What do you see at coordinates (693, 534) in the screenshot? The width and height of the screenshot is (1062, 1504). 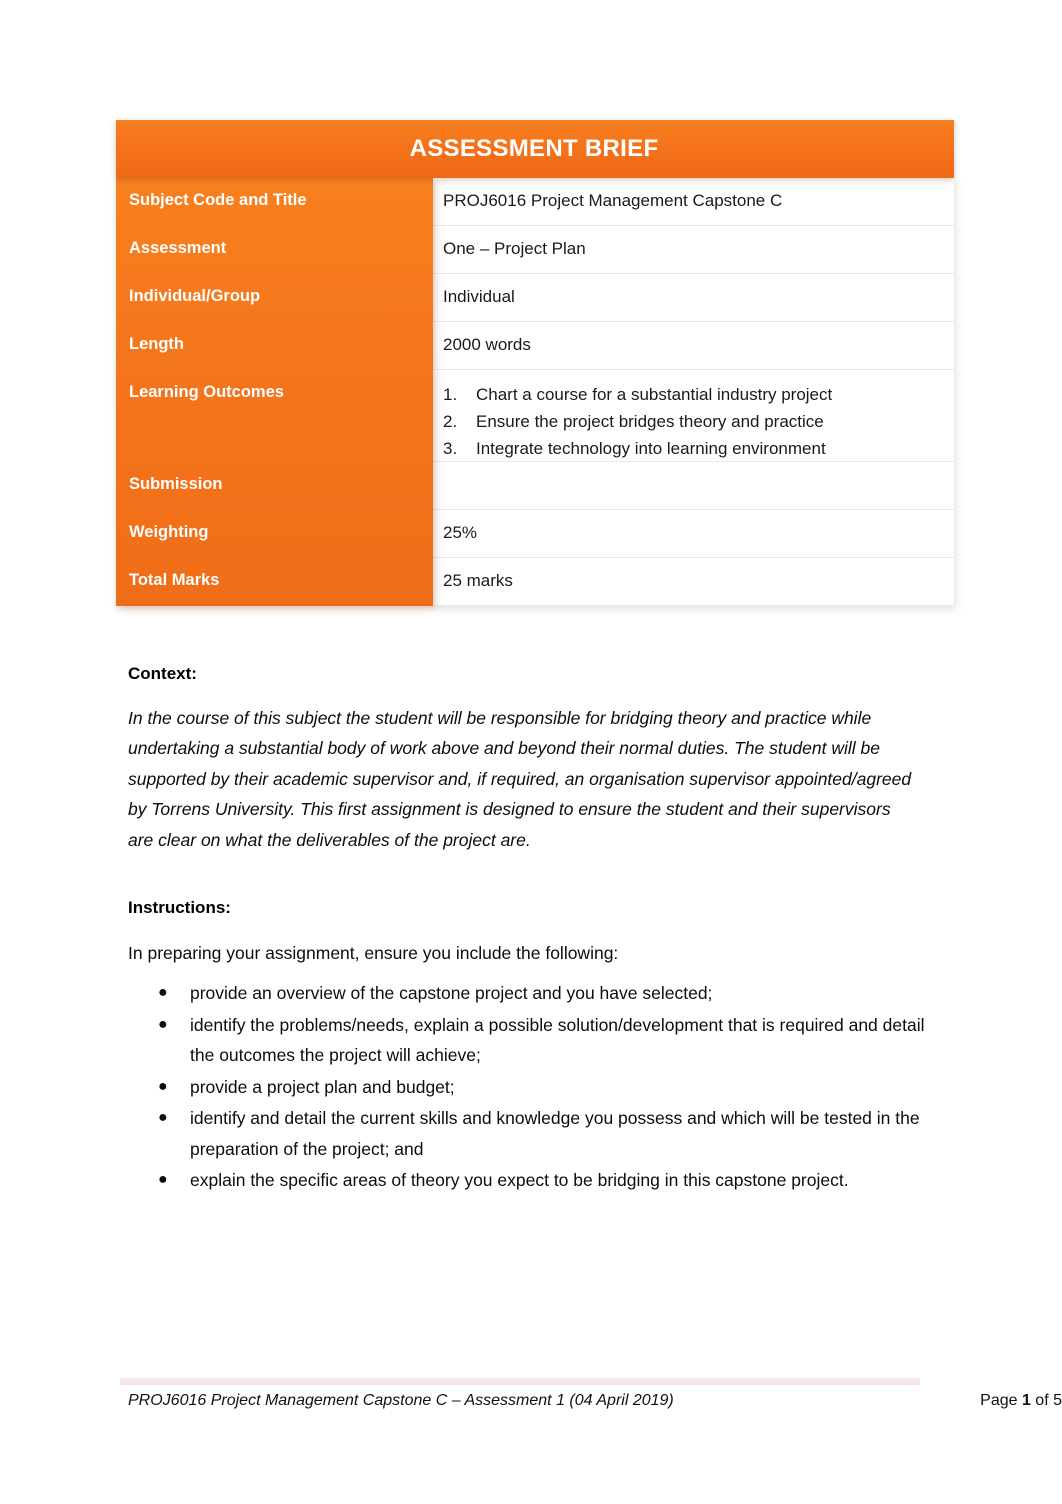 I see `brief-row-value: 25%` at bounding box center [693, 534].